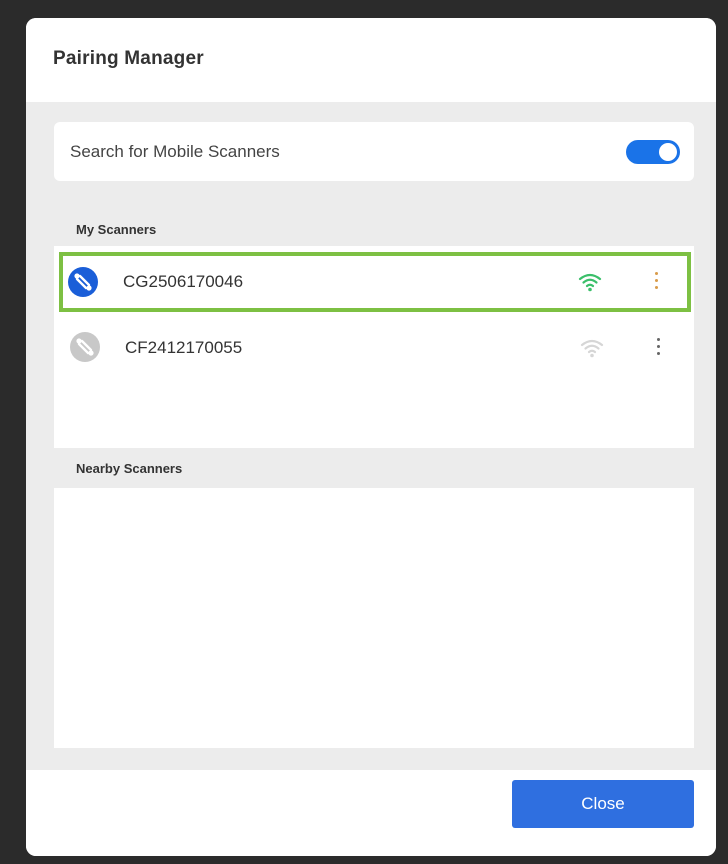  Describe the element at coordinates (83, 282) in the screenshot. I see `scanner-connected-icon` at that location.